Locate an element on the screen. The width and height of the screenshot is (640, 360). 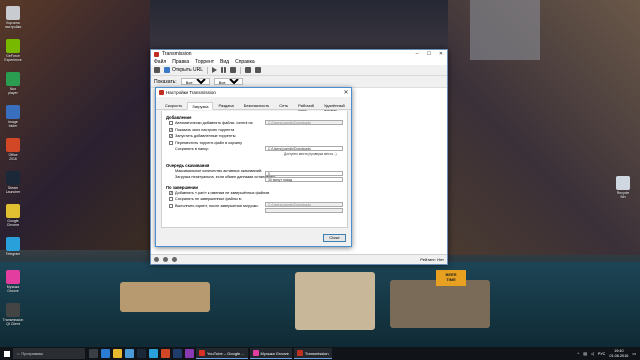
tab-desktop: Рабочий стол is located at coordinates (306, 107).